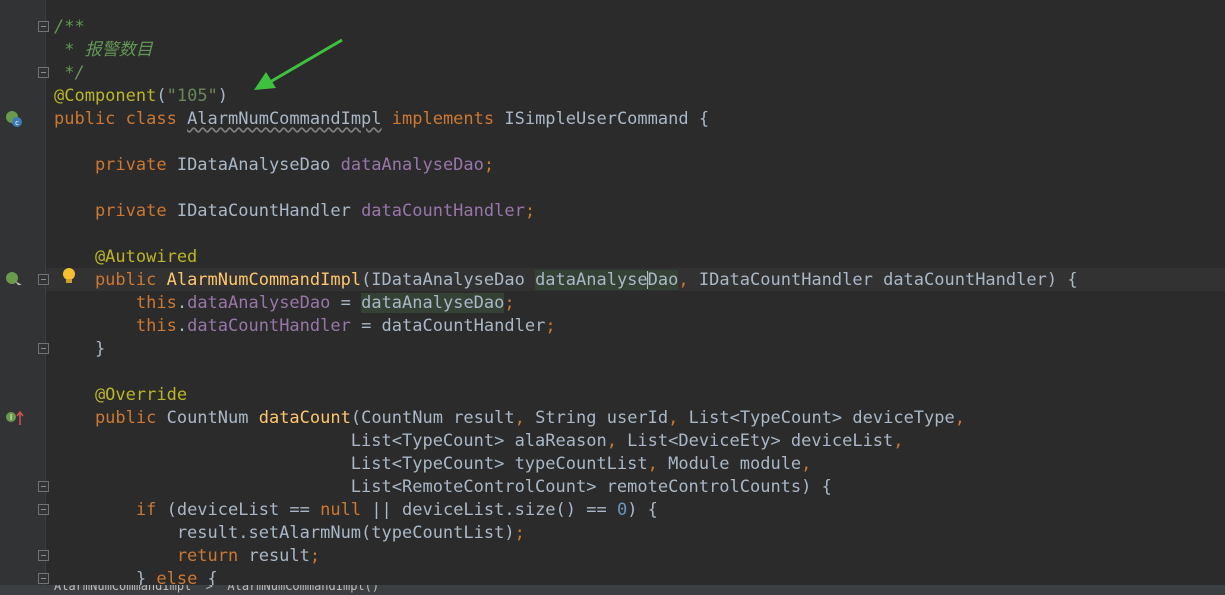  I want to click on annotation-arrow, so click(298, 64).